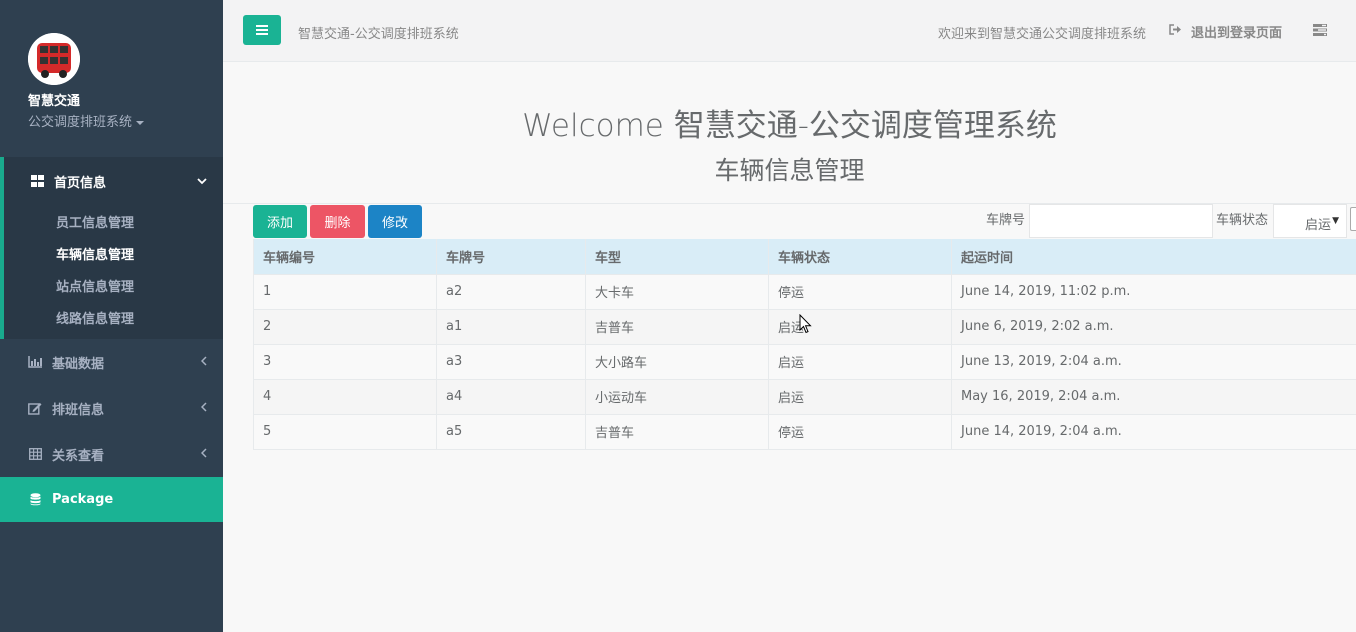 Image resolution: width=1356 pixels, height=632 pixels. What do you see at coordinates (1153, 291) in the screenshot?
I see `table-cell: June 14, 2019, 11:02 p.m.` at bounding box center [1153, 291].